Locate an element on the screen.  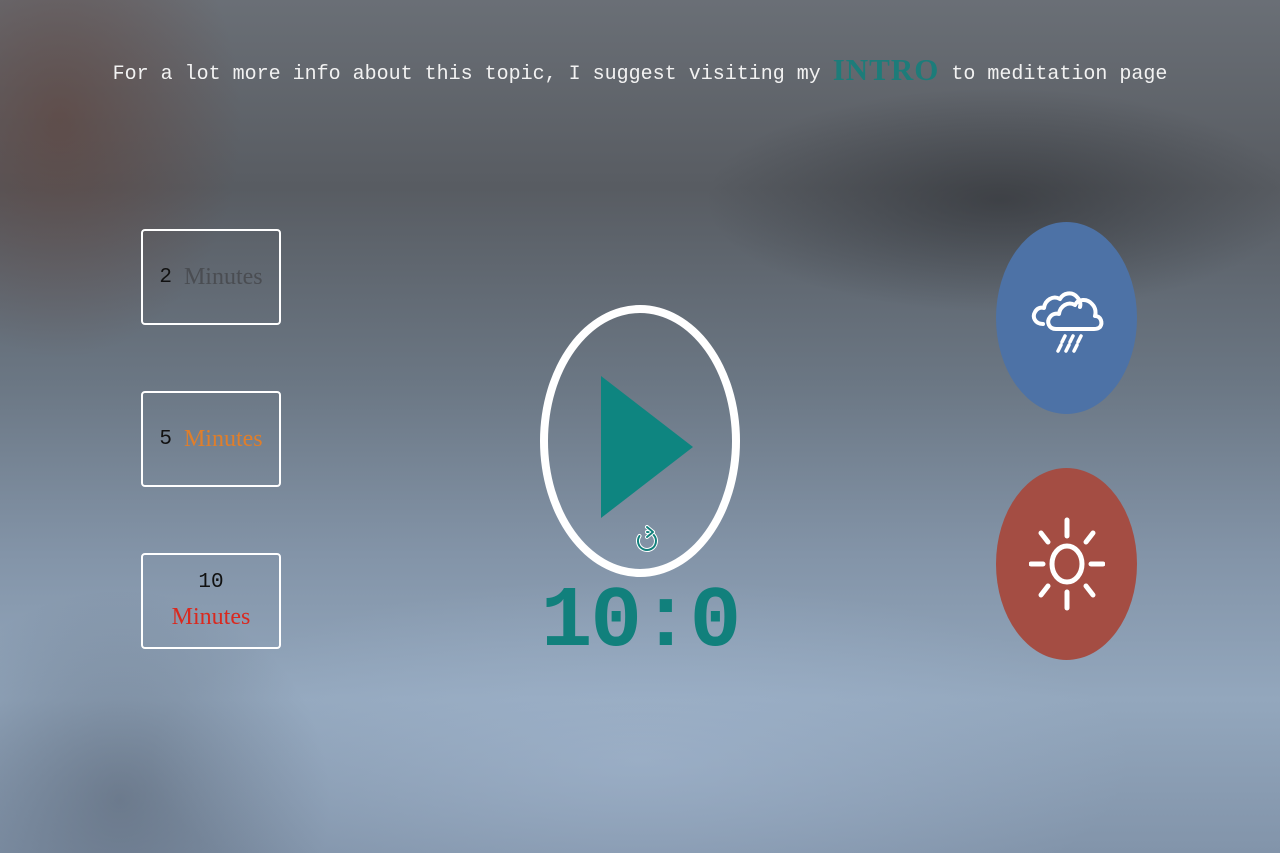
duration-2-minutes-button: 2 Minutes is located at coordinates (211, 277).